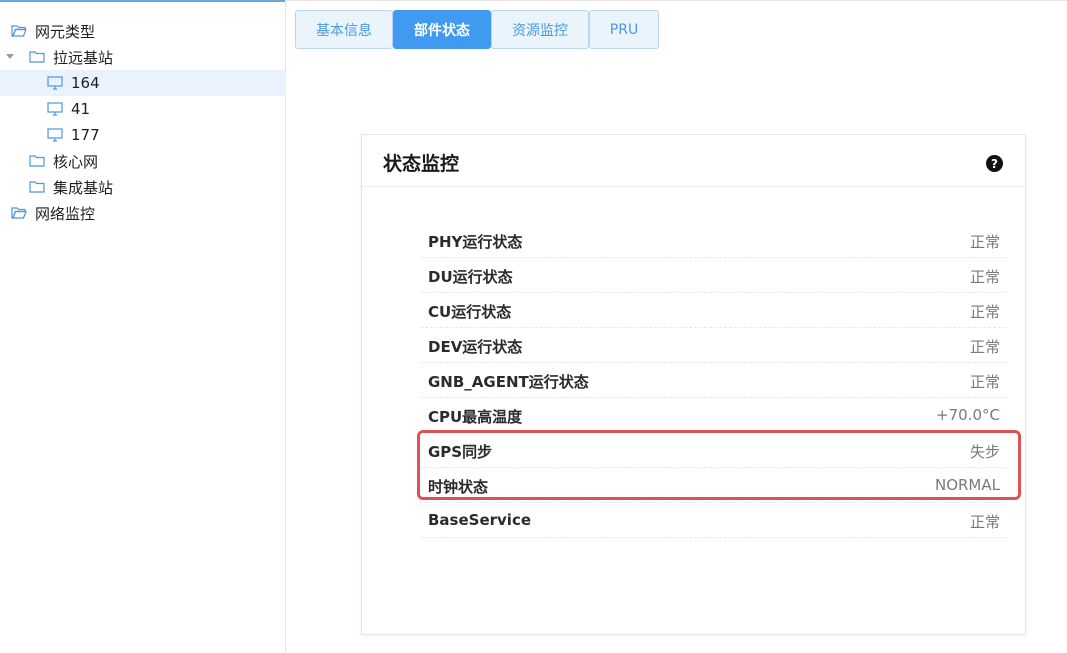 Image resolution: width=1067 pixels, height=653 pixels. Describe the element at coordinates (713, 380) in the screenshot. I see `status-row-gnb-agent: GNB_AGENT运行状态 正常` at that location.